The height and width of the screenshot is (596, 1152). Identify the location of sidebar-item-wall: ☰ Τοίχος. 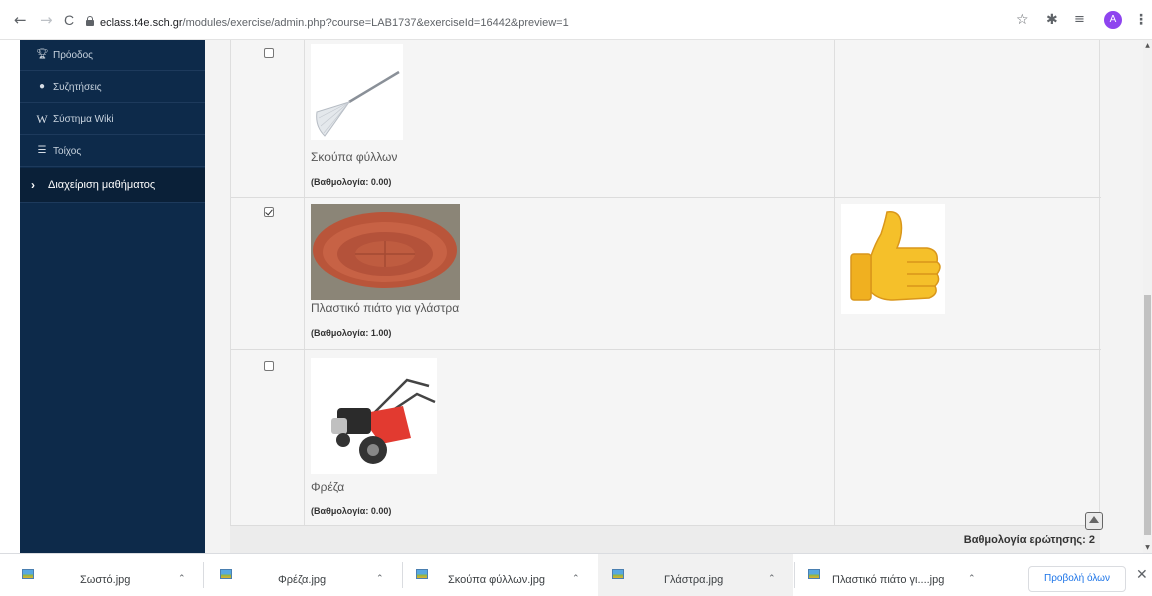
(112, 151).